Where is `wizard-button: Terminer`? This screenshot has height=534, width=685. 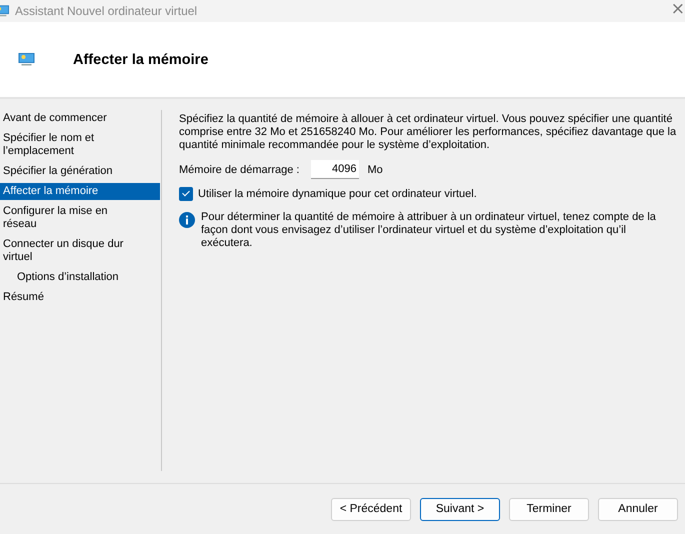 wizard-button: Terminer is located at coordinates (549, 509).